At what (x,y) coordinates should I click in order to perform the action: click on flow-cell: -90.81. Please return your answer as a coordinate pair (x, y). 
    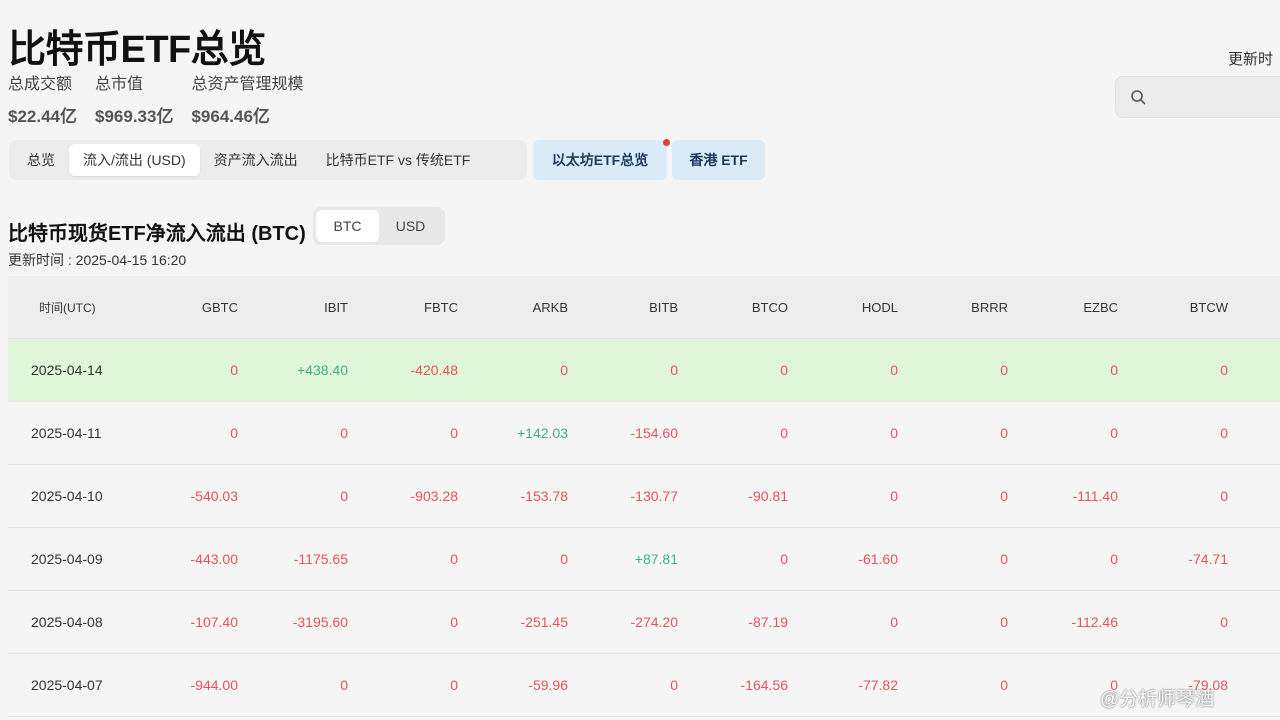
    Looking at the image, I should click on (768, 496).